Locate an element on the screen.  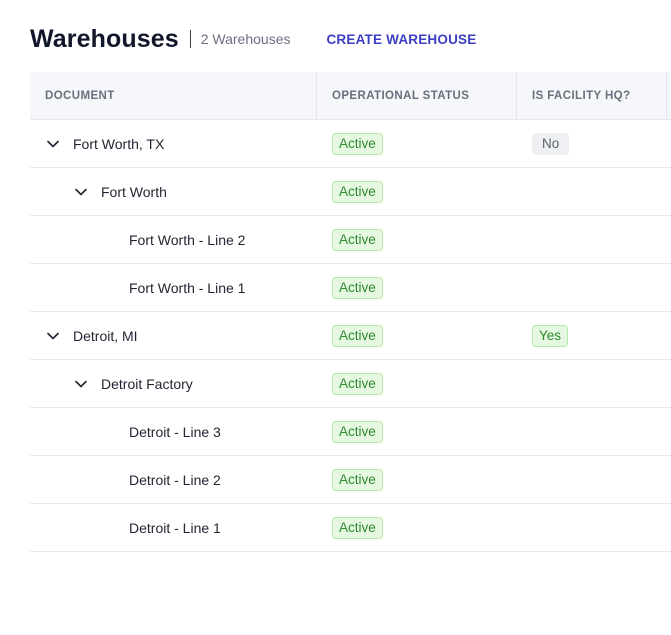
document-name: Fort Worth is located at coordinates (134, 192).